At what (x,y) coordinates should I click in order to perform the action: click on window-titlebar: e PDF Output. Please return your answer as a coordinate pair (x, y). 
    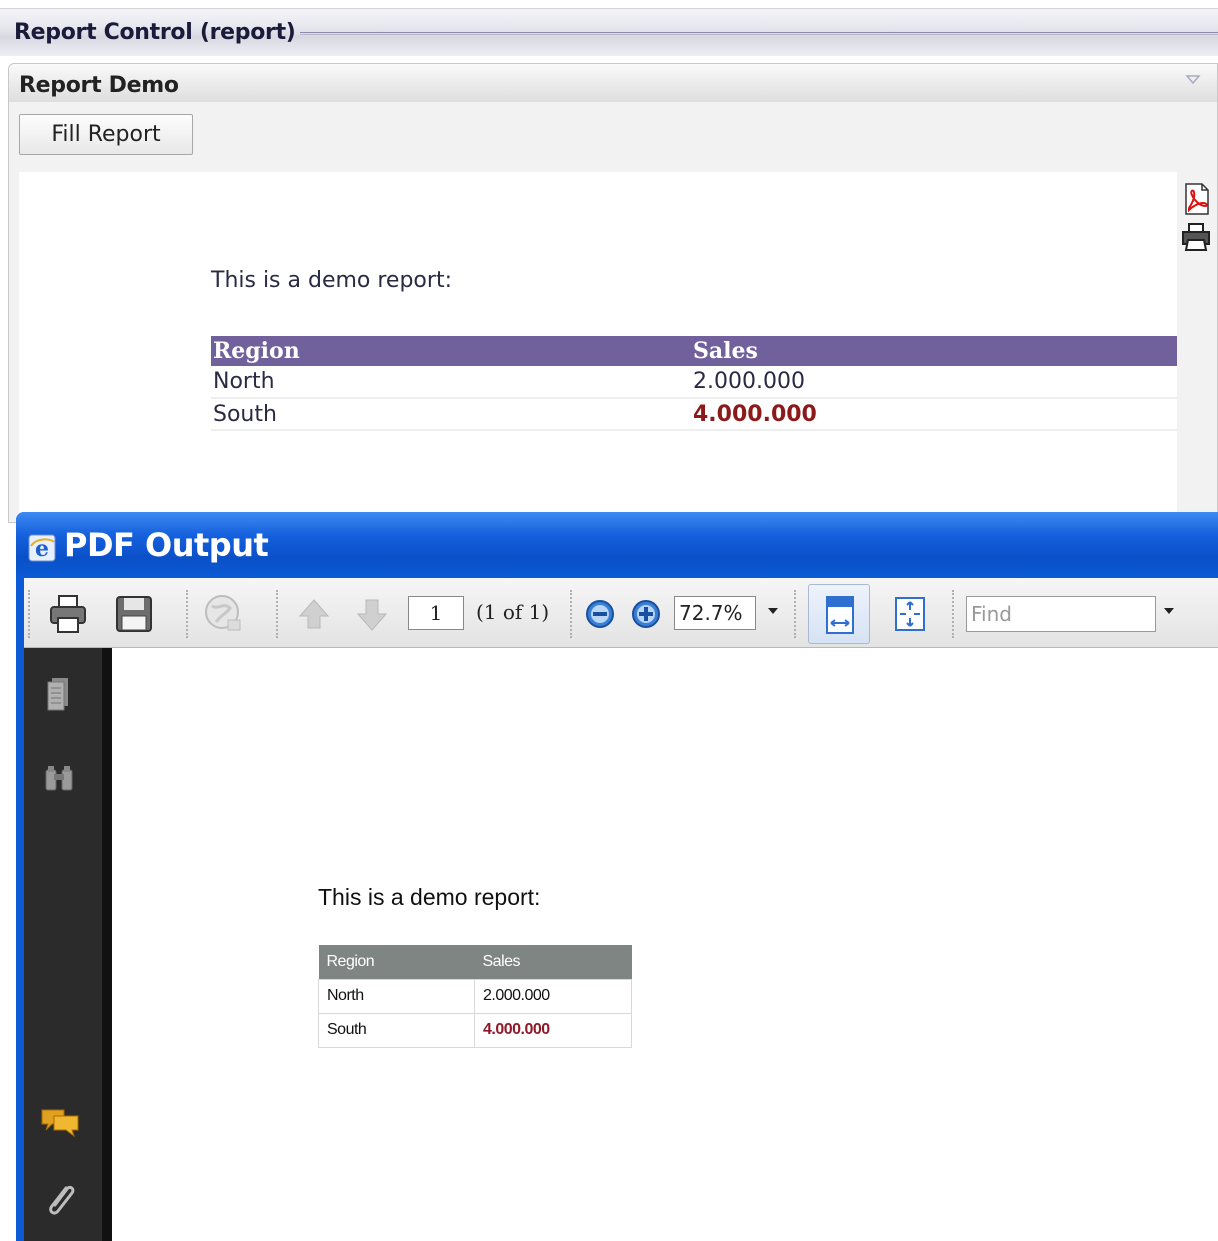
    Looking at the image, I should click on (617, 545).